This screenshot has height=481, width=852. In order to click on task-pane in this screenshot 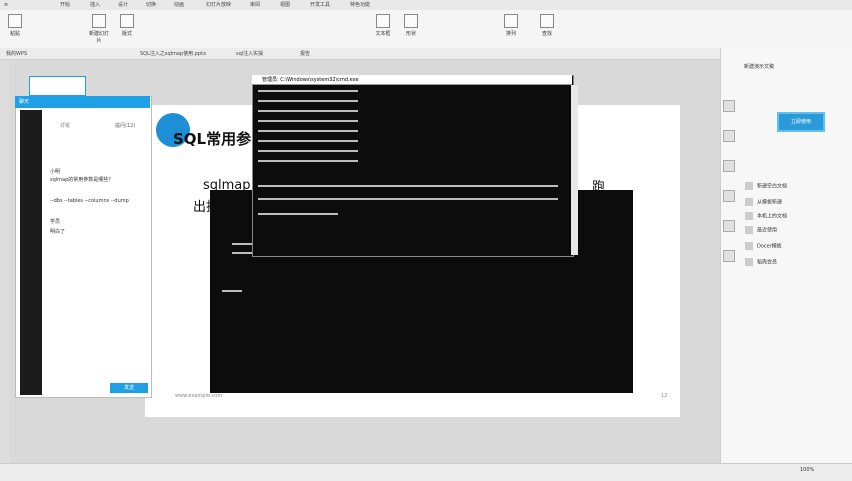, I will do `click(786, 255)`.